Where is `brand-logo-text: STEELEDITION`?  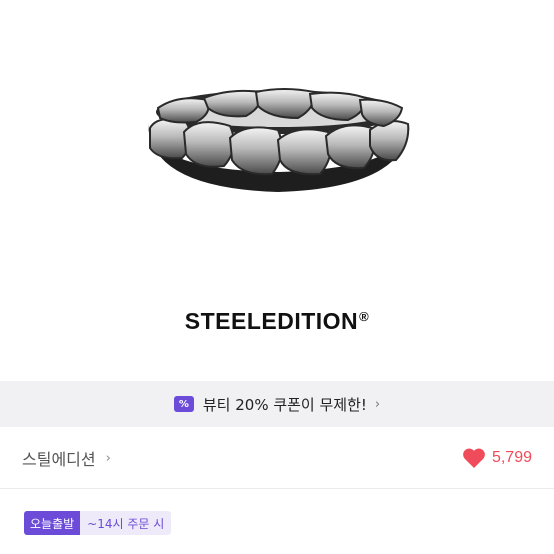 brand-logo-text: STEELEDITION is located at coordinates (271, 321).